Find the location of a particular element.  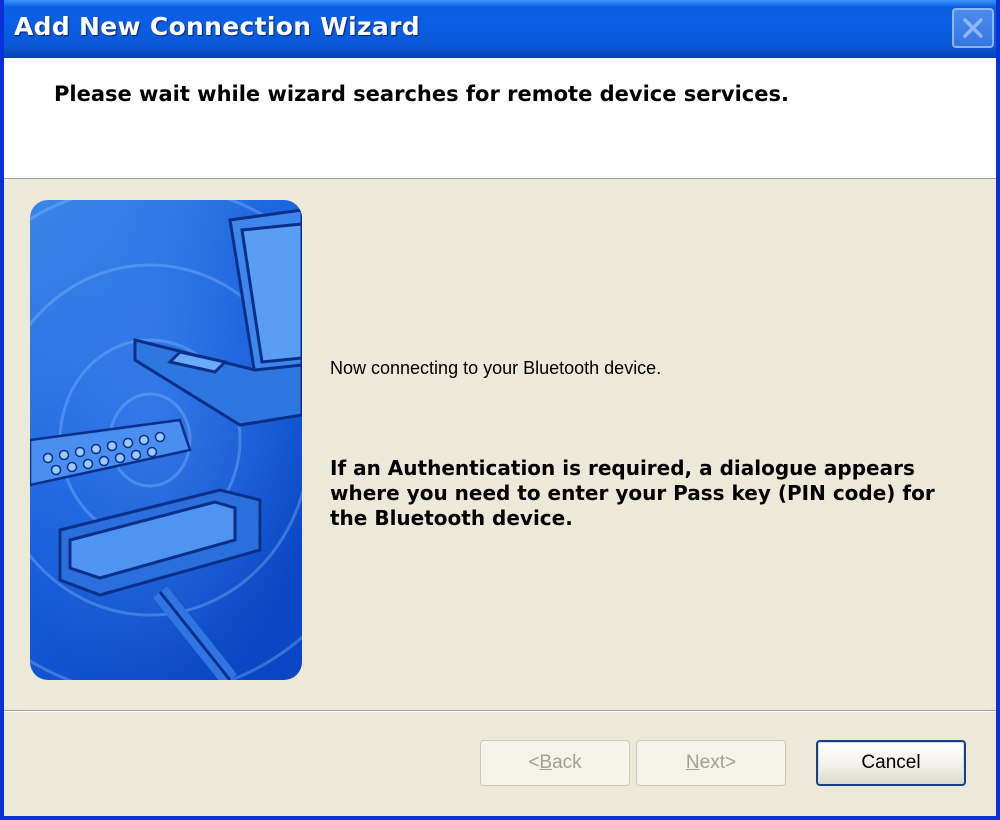

back-button-label: ack is located at coordinates (567, 762).